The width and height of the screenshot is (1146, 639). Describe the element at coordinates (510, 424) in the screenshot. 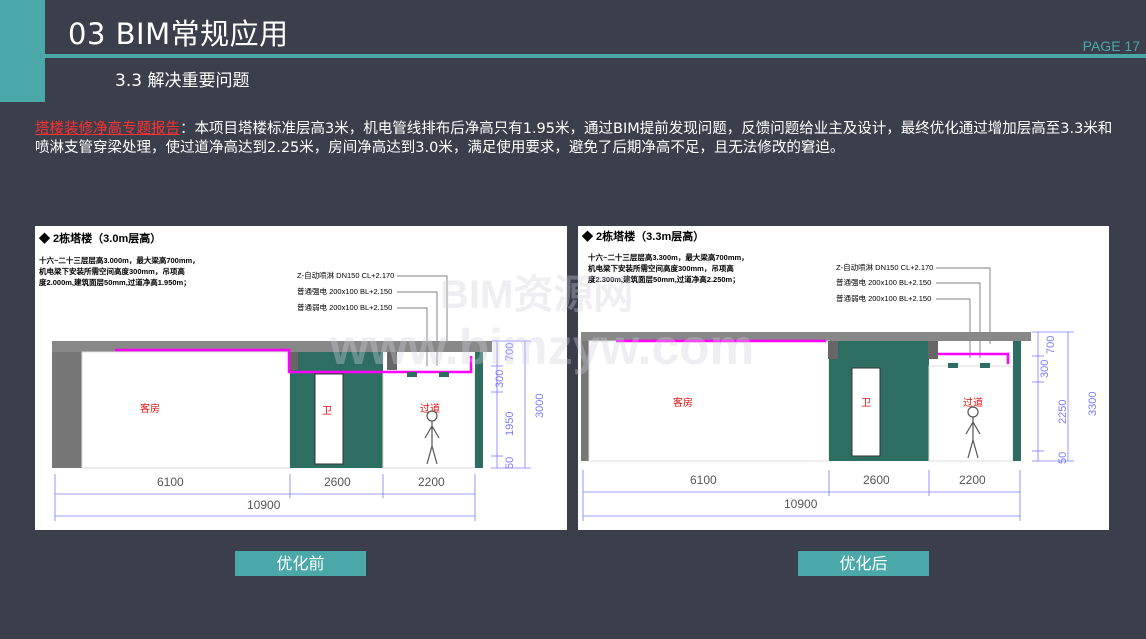

I see `dim-label: 1950` at that location.